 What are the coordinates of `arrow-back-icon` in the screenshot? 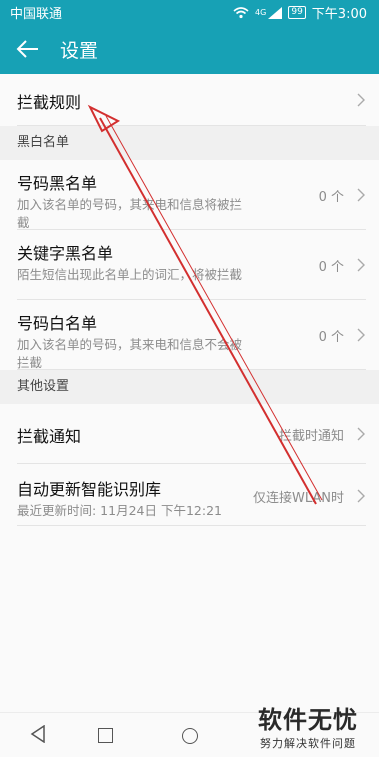 It's located at (27, 49).